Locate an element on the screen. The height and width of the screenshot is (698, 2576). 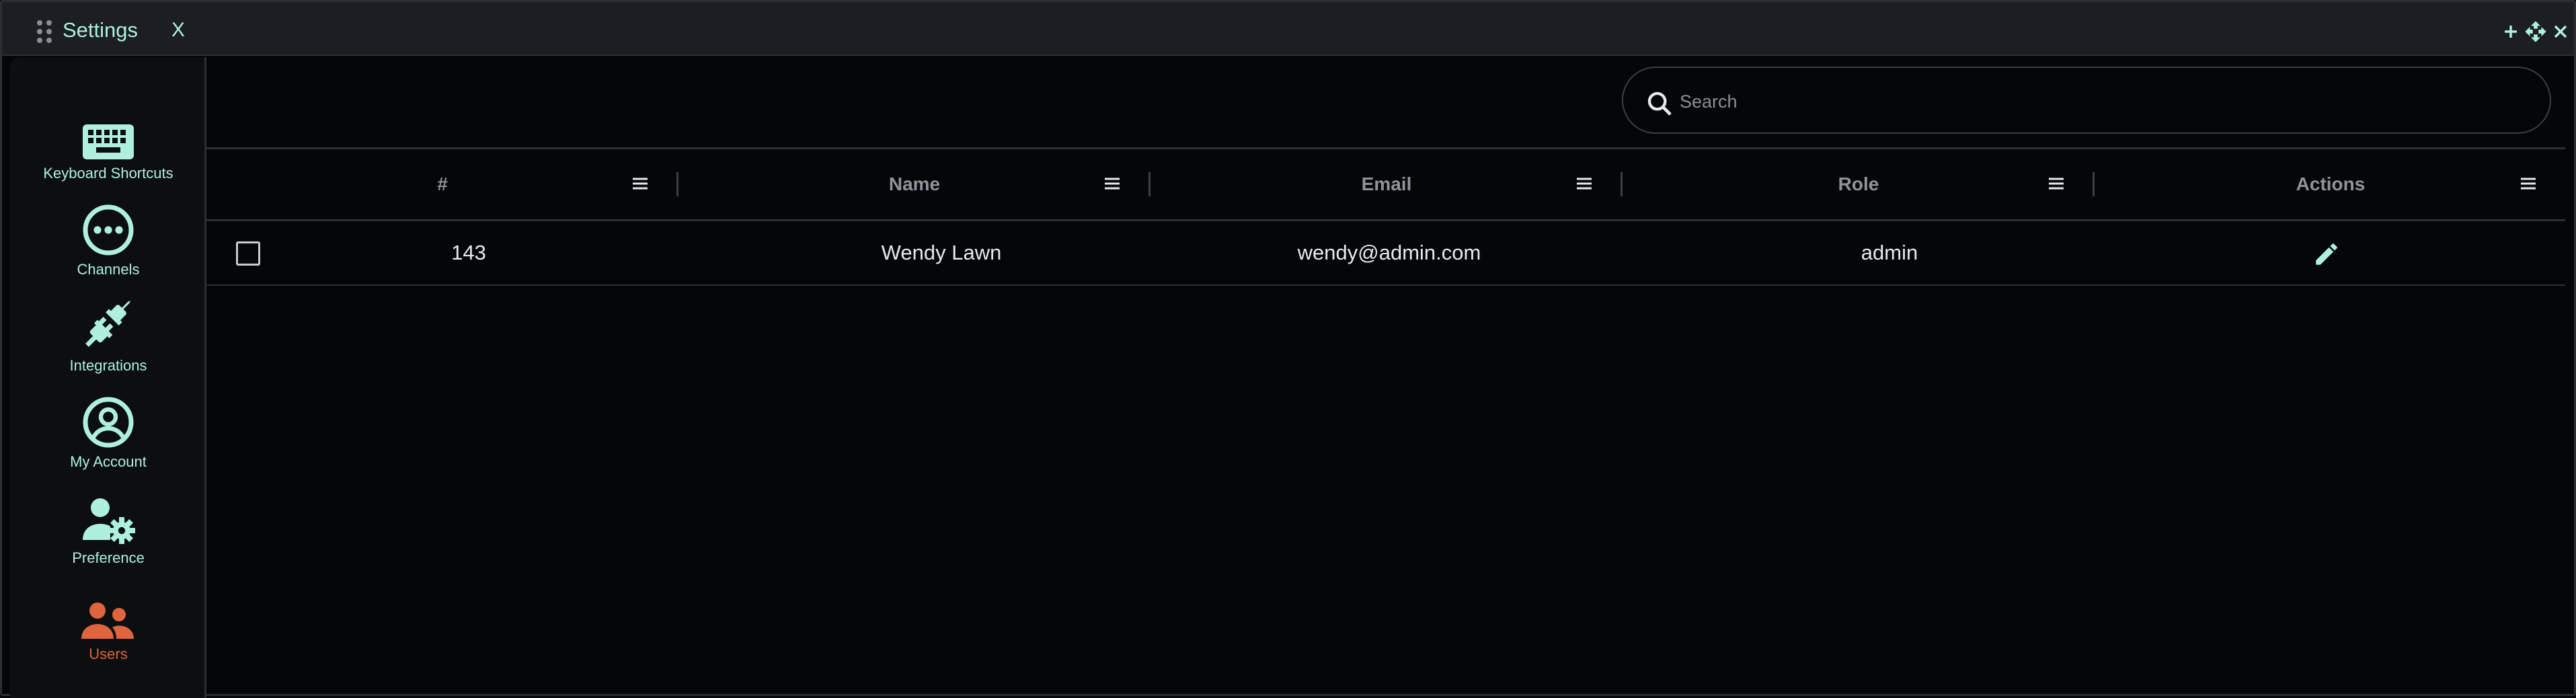
sidebar-item-preference: Preference is located at coordinates (108, 532).